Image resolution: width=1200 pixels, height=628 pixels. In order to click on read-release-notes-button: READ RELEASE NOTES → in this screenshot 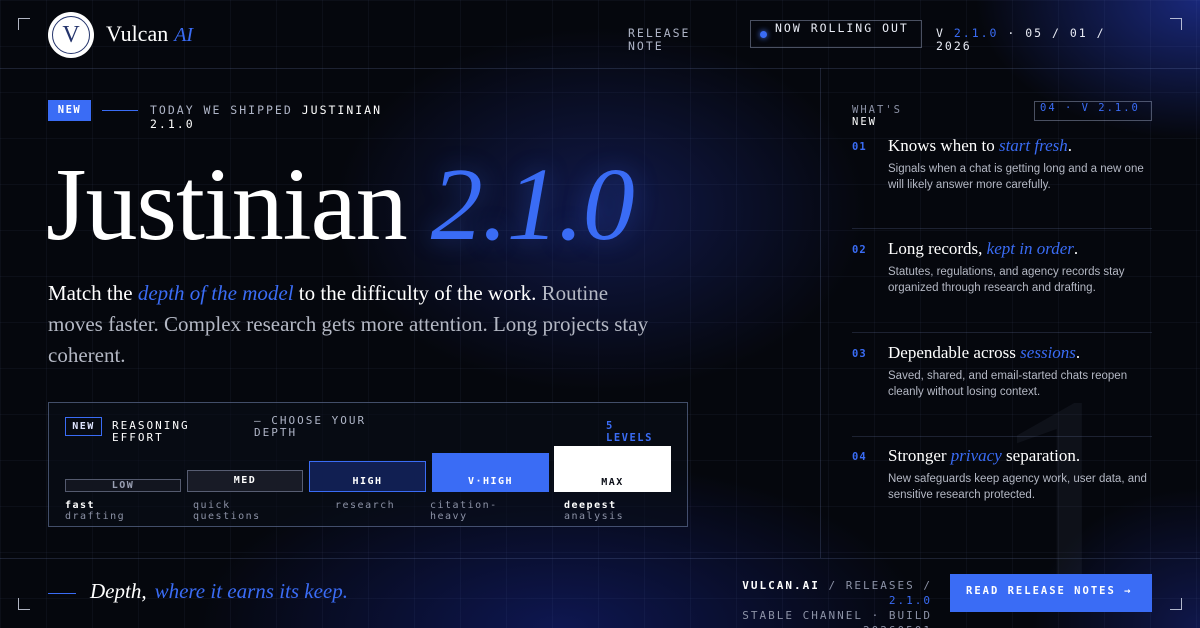, I will do `click(1051, 593)`.